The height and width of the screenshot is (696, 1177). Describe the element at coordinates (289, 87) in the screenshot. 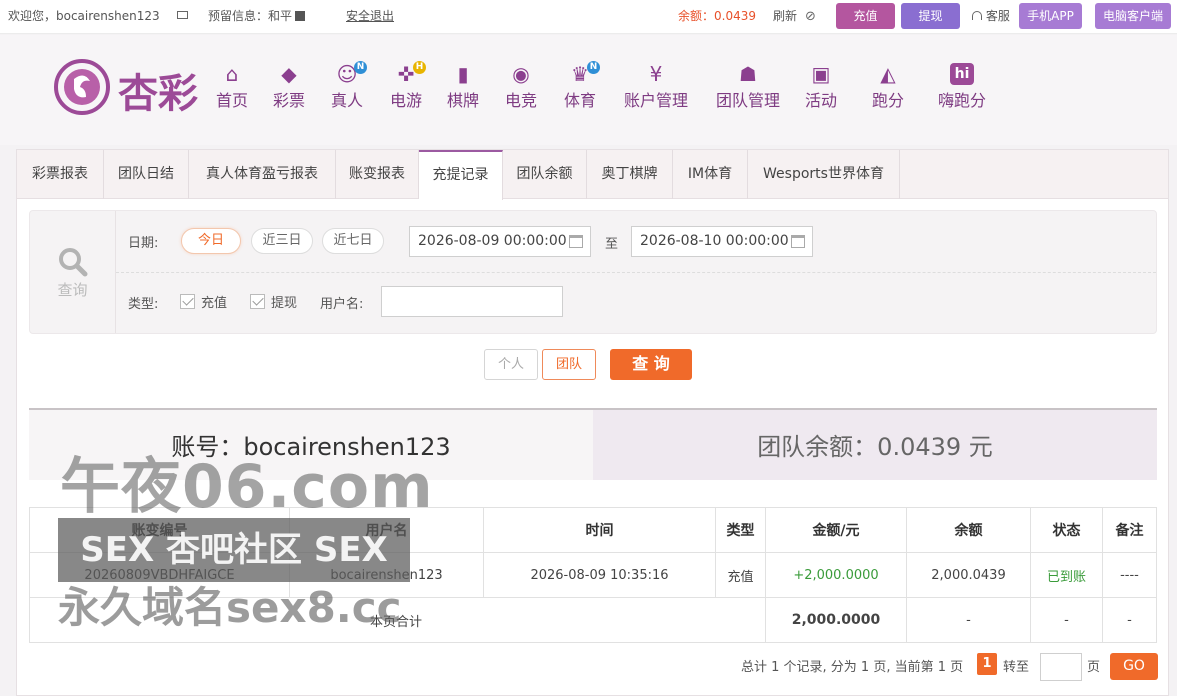

I see `nav-item-1: ◆ 彩票` at that location.